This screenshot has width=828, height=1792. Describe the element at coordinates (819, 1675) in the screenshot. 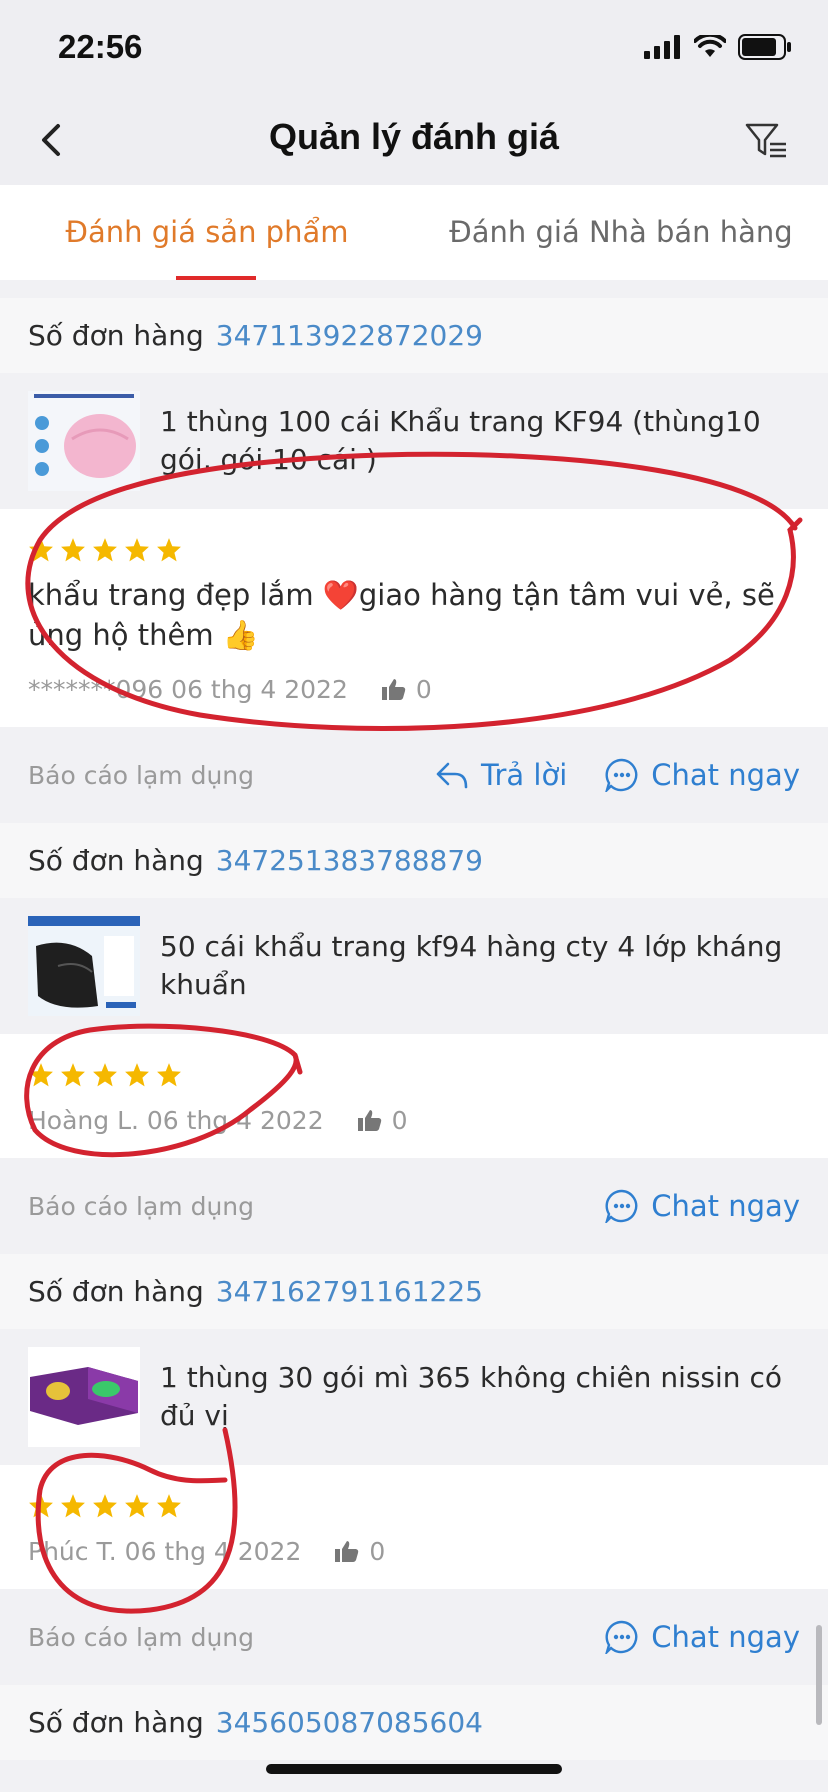

I see `scrollbar` at that location.